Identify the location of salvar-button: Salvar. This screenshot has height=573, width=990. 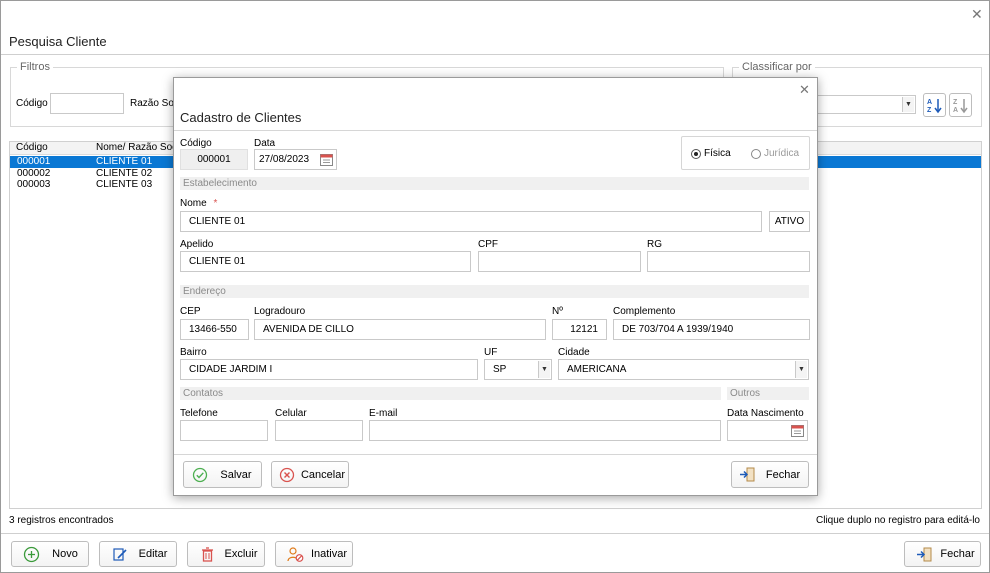
(222, 474).